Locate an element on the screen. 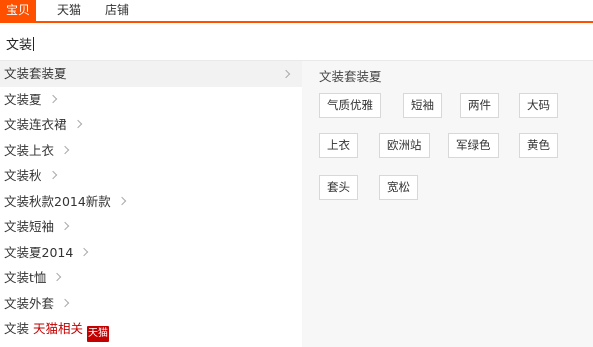  tab-shop: 店铺 is located at coordinates (117, 10).